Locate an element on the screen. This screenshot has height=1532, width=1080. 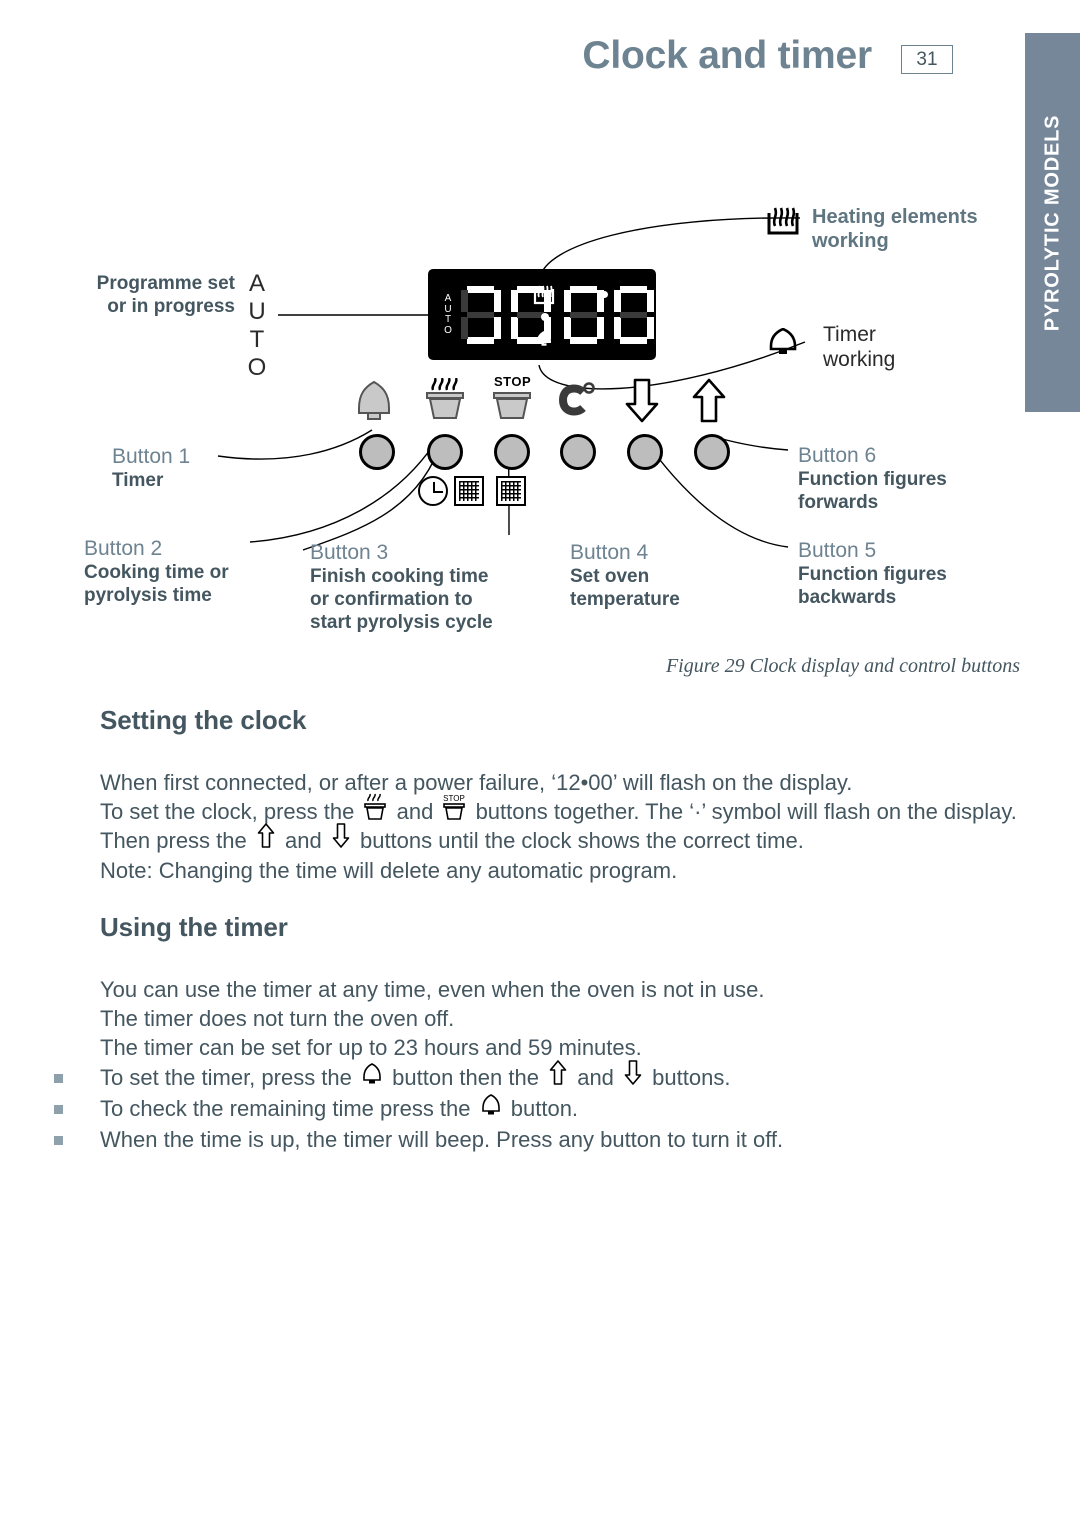
callout-heating-elements-text: Heating elements working is located at coordinates (895, 229).